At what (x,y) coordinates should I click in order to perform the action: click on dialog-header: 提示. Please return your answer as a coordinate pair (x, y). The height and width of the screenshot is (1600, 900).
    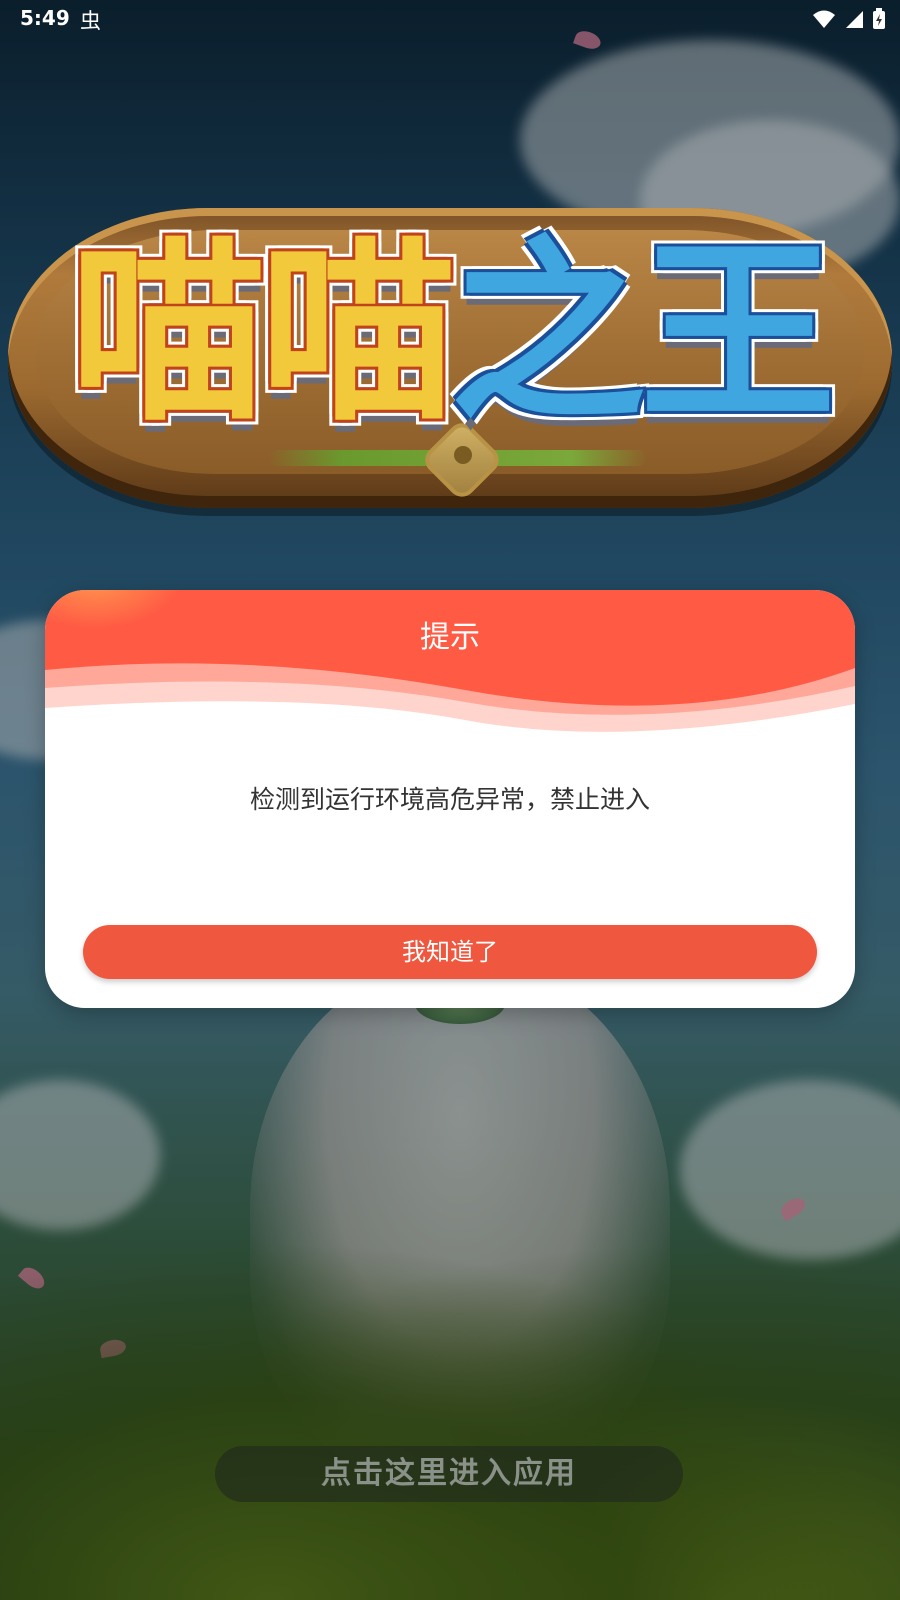
    Looking at the image, I should click on (450, 670).